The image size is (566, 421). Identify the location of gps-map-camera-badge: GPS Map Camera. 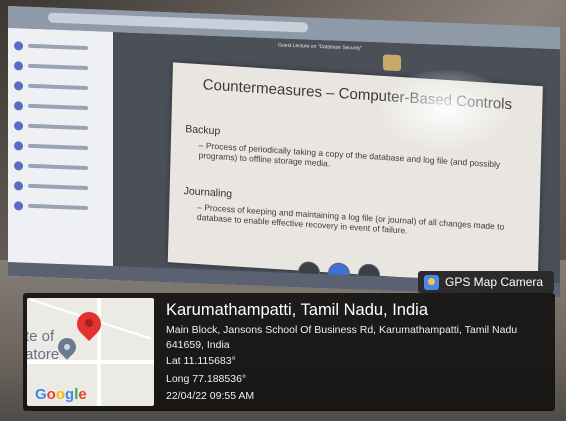
(486, 282).